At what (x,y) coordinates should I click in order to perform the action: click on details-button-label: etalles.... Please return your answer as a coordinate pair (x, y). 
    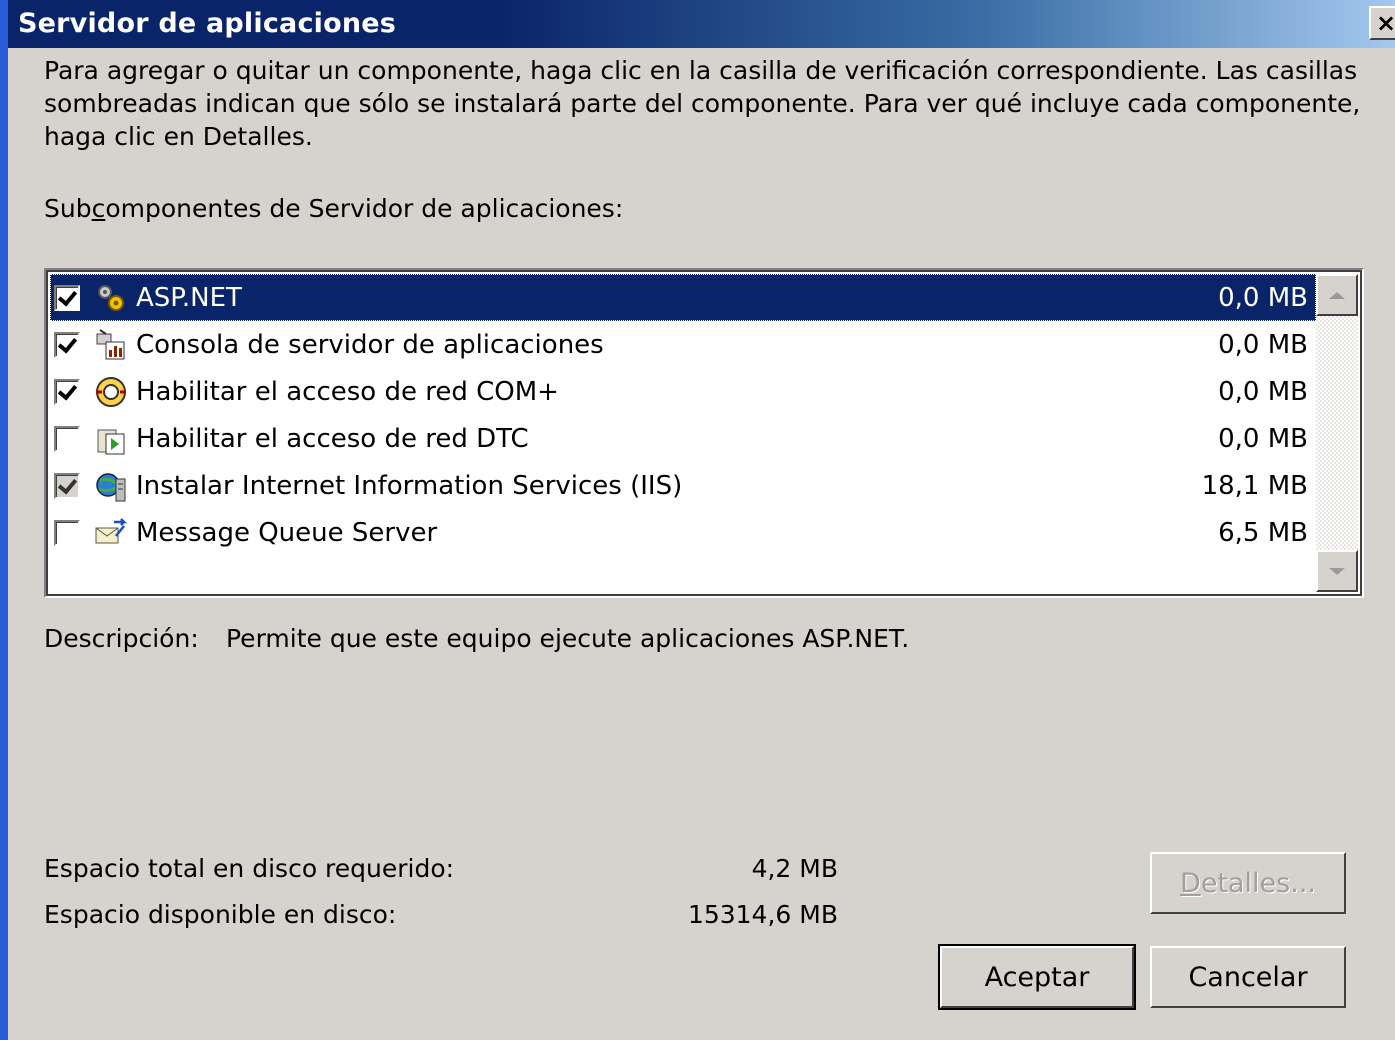
    Looking at the image, I should click on (1258, 883).